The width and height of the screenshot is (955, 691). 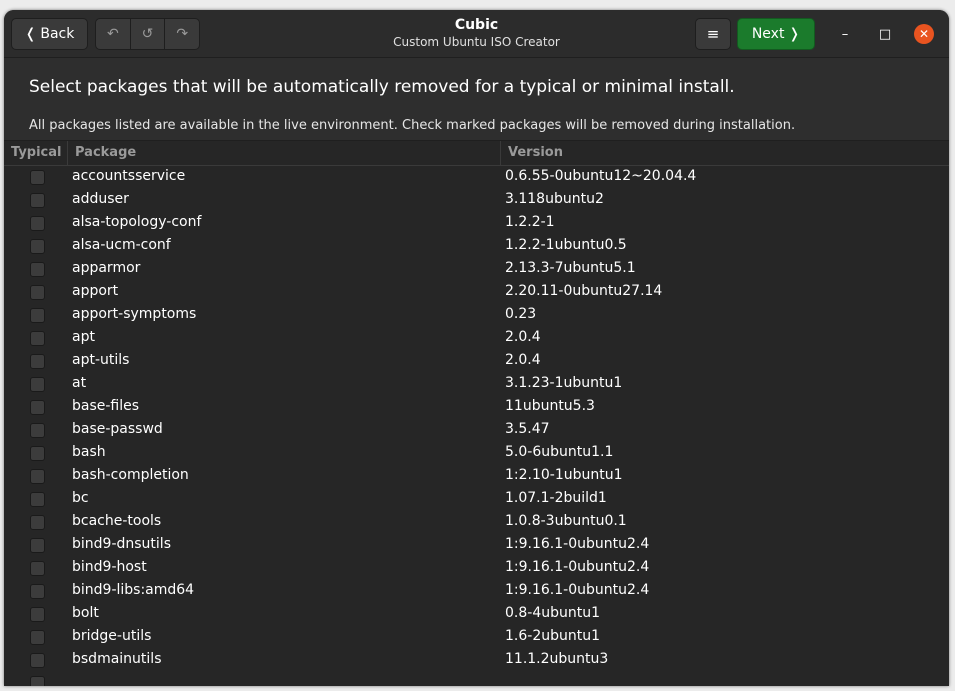 I want to click on undo-button: ↶, so click(x=113, y=34).